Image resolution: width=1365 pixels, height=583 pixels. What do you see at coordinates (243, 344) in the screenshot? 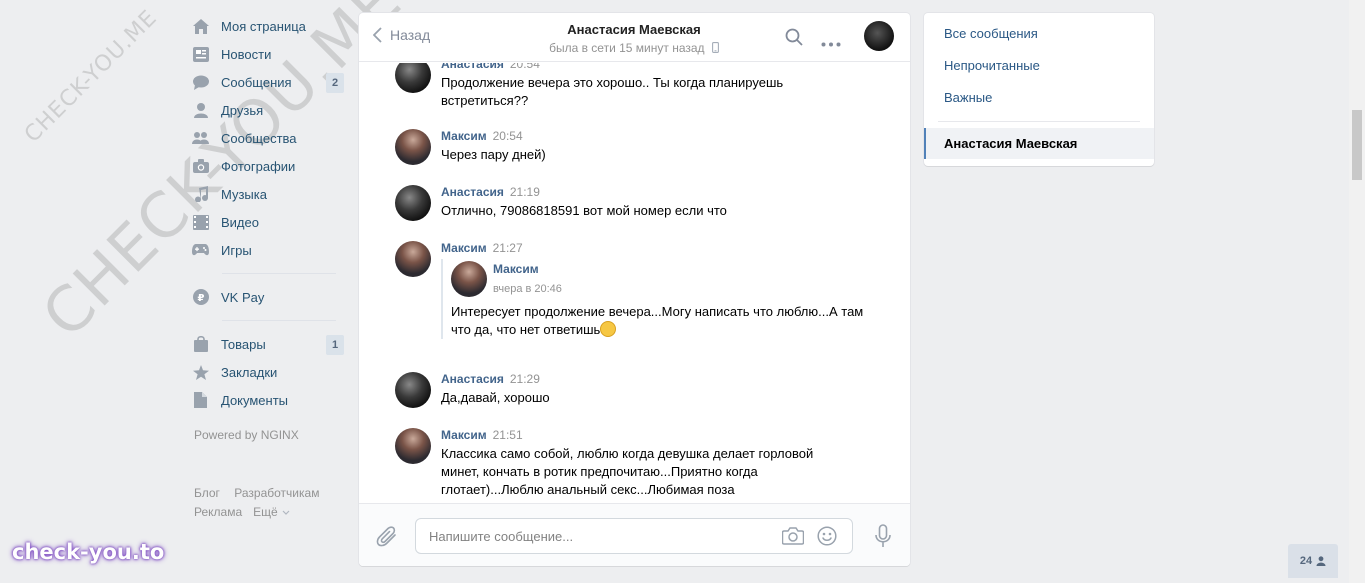
I see `nav-label: Товары` at bounding box center [243, 344].